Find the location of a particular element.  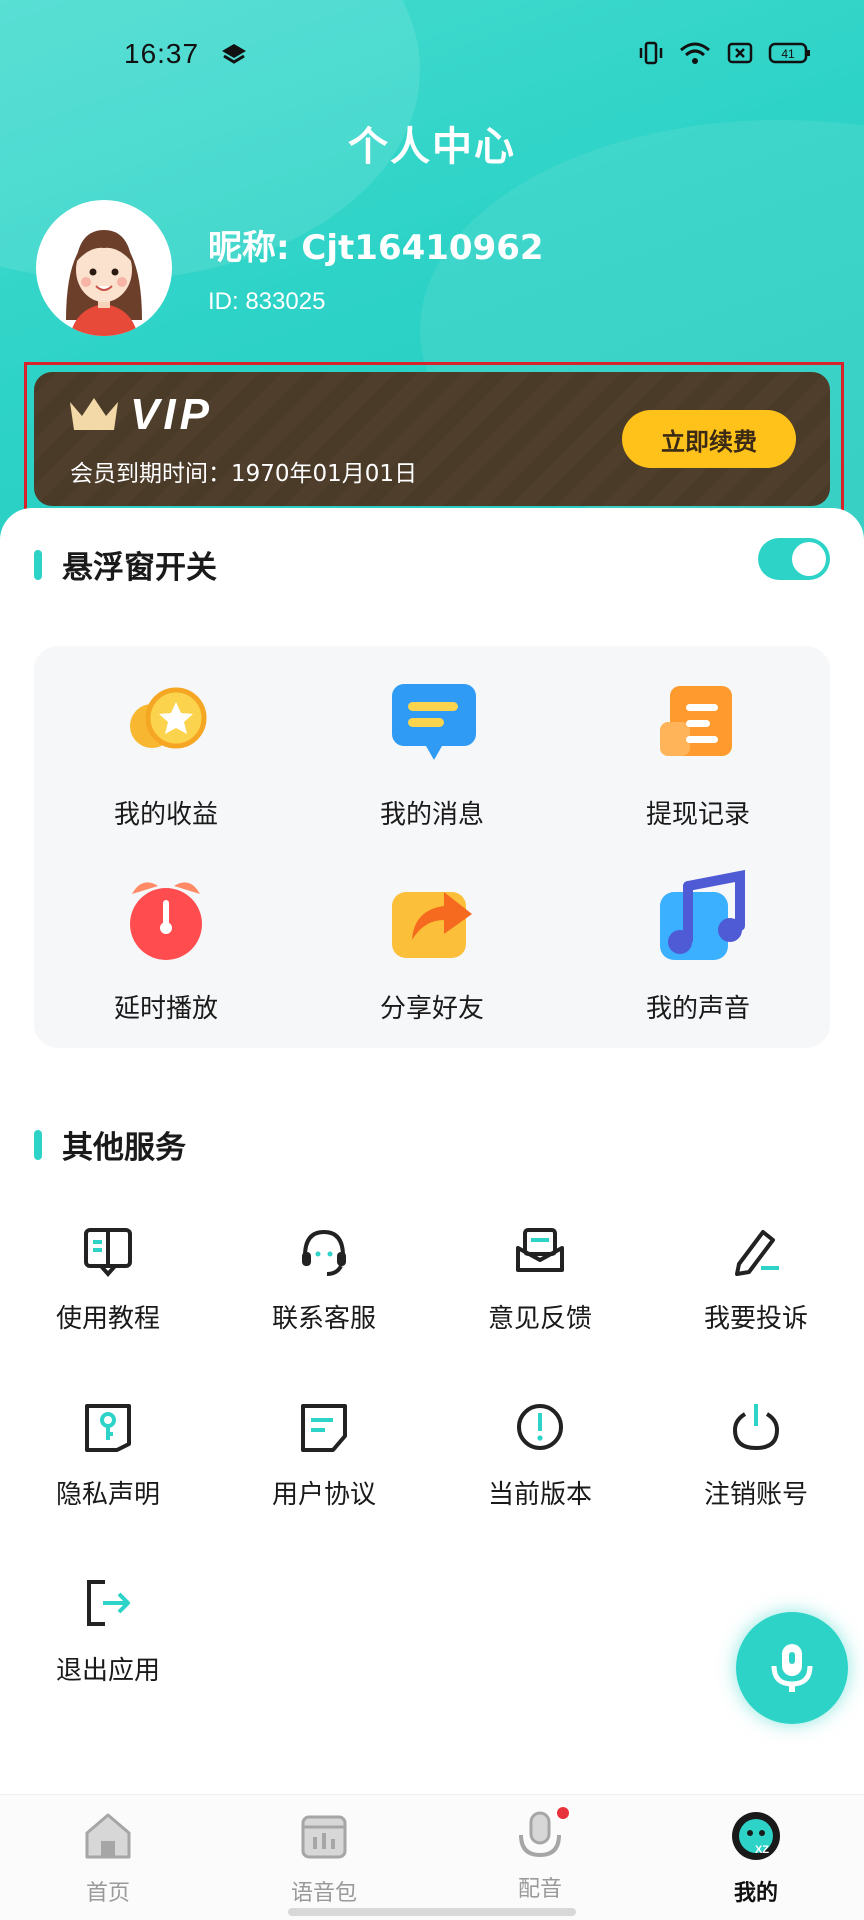

svg-text: XZ is located at coordinates (762, 1850).